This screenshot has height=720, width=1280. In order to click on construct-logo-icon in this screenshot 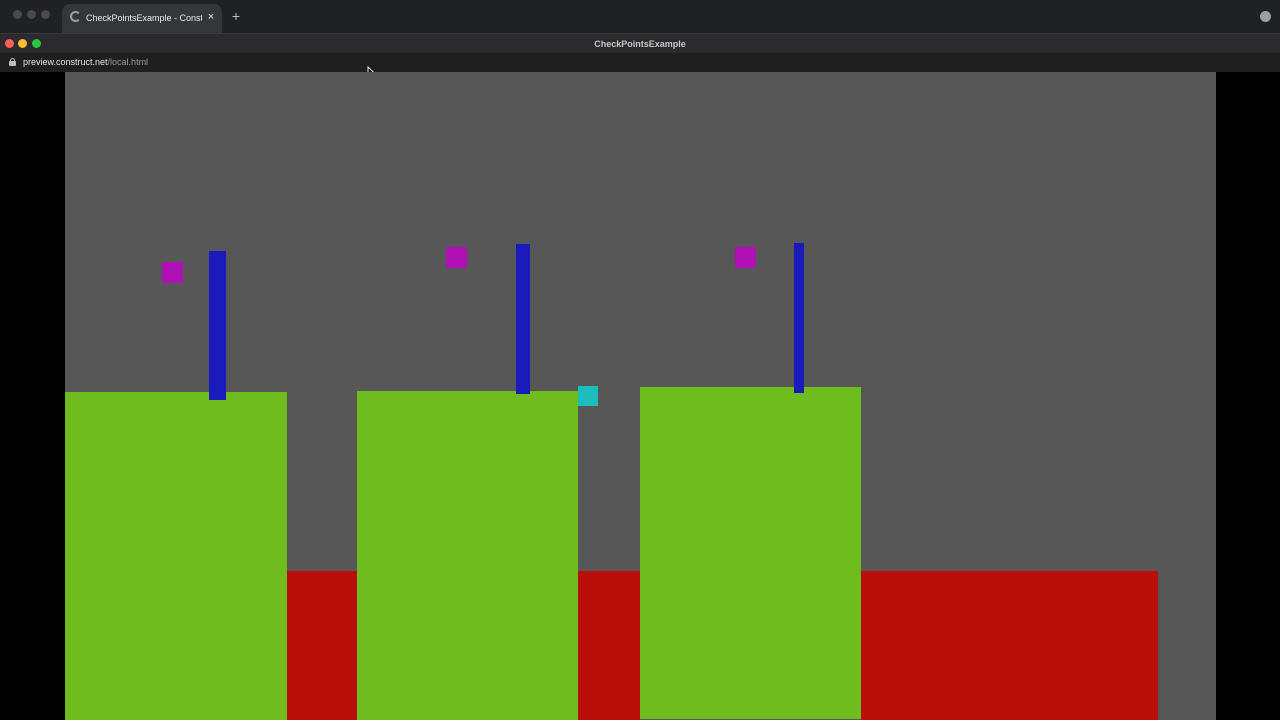, I will do `click(75, 16)`.